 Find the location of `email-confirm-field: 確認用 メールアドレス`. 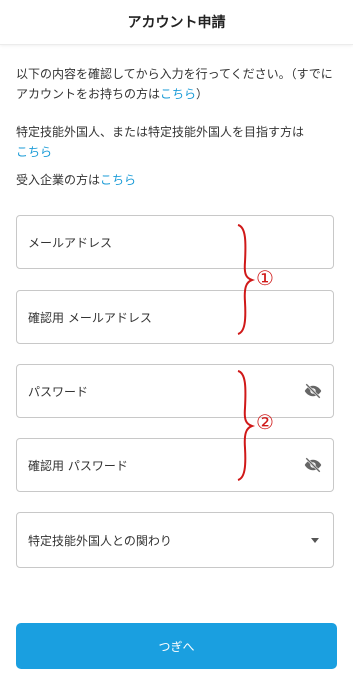

email-confirm-field: 確認用 メールアドレス is located at coordinates (175, 317).